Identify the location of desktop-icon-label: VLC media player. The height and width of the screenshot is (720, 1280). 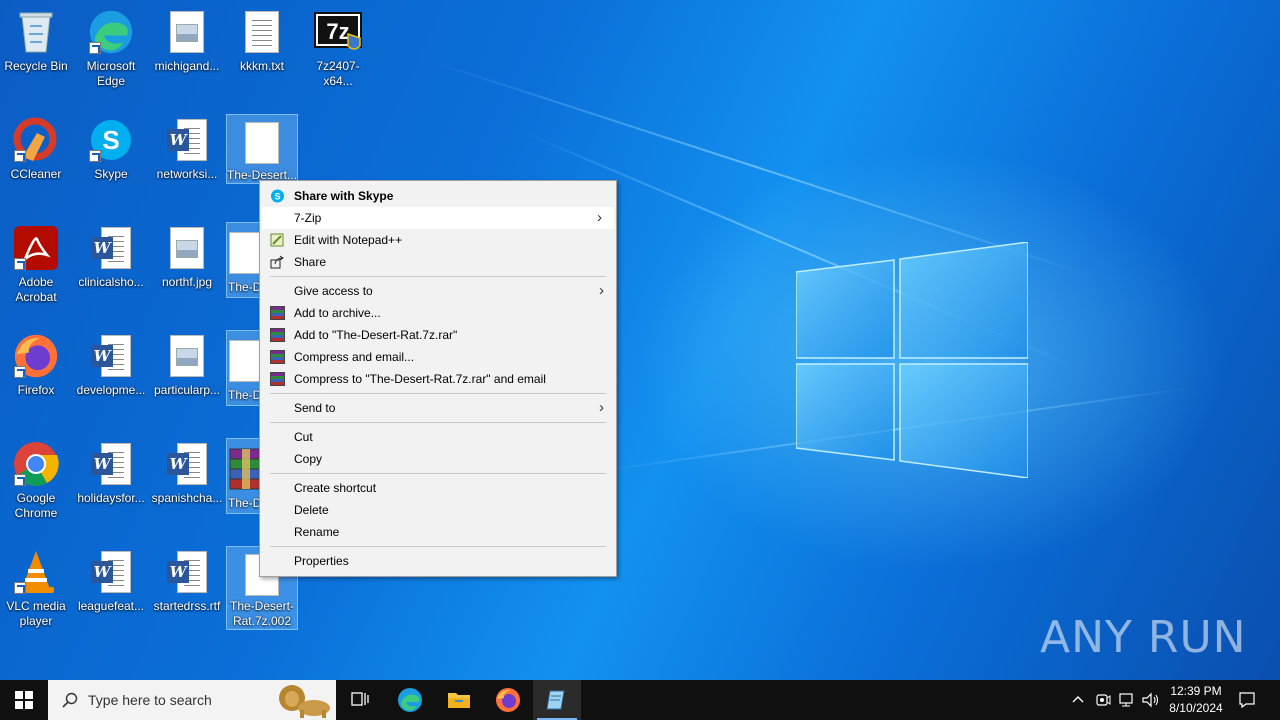
(36, 613).